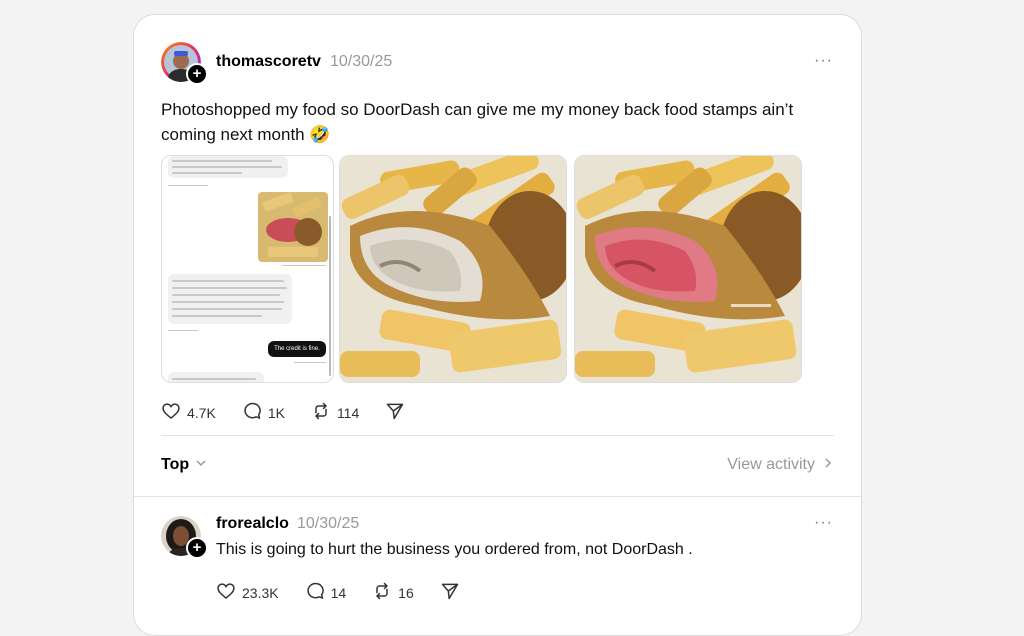 This screenshot has width=1024, height=636. What do you see at coordinates (297, 349) in the screenshot?
I see `chat-bubble-sent: The credit is fine.` at bounding box center [297, 349].